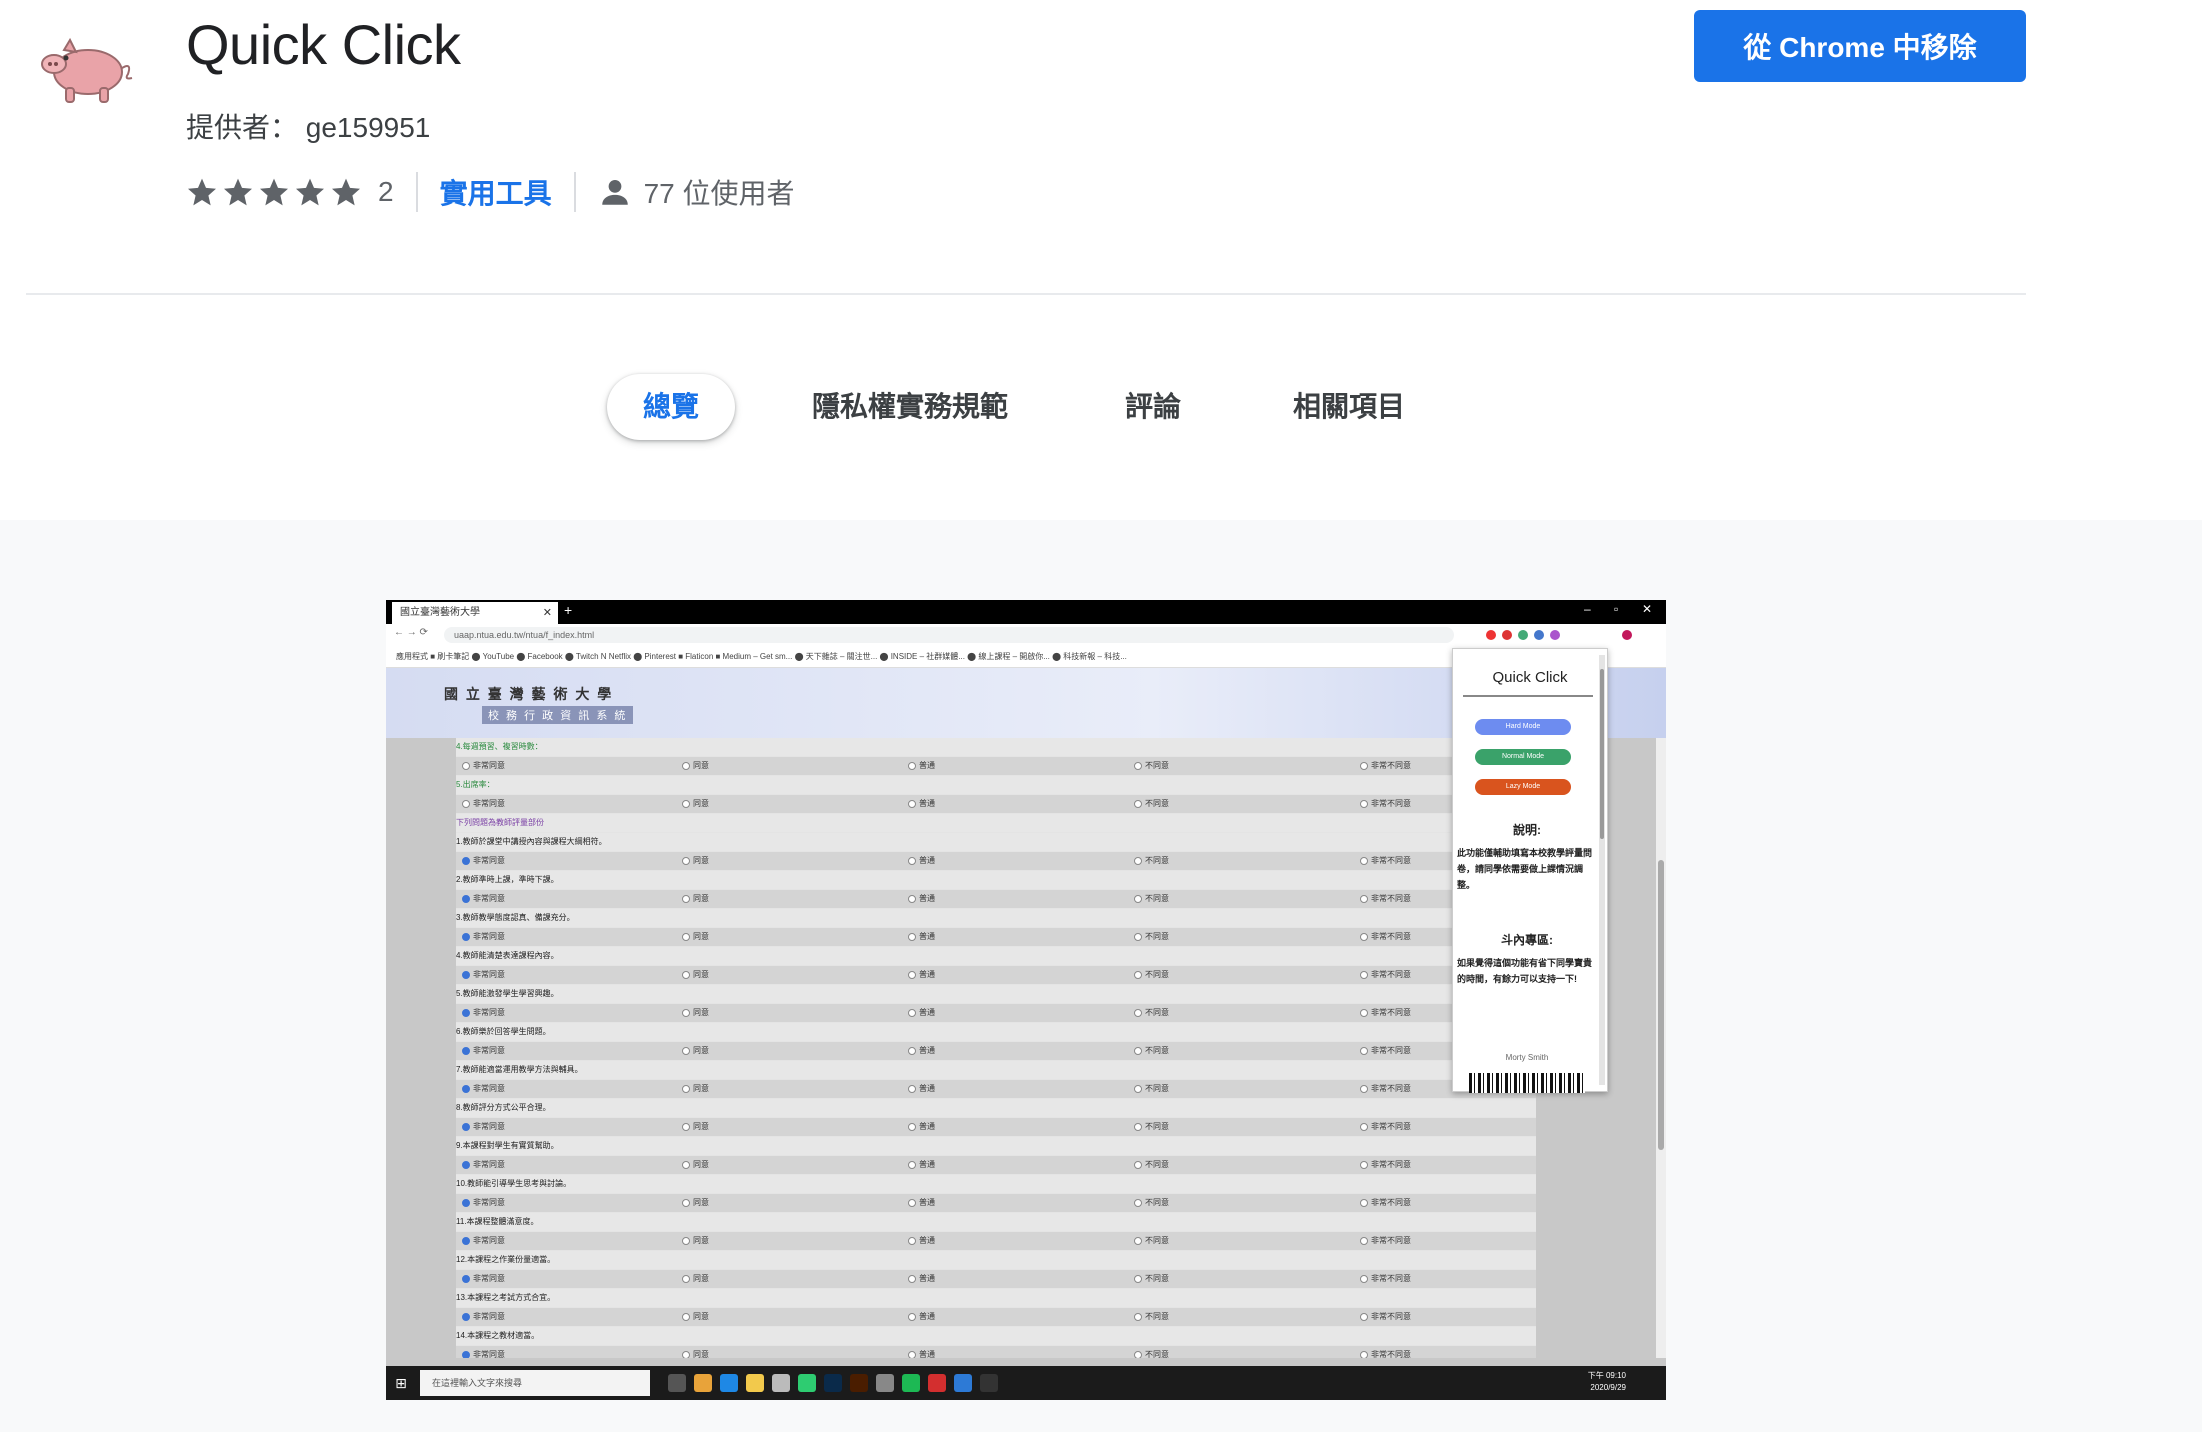  What do you see at coordinates (496, 192) in the screenshot?
I see `category-link: 實用工具` at bounding box center [496, 192].